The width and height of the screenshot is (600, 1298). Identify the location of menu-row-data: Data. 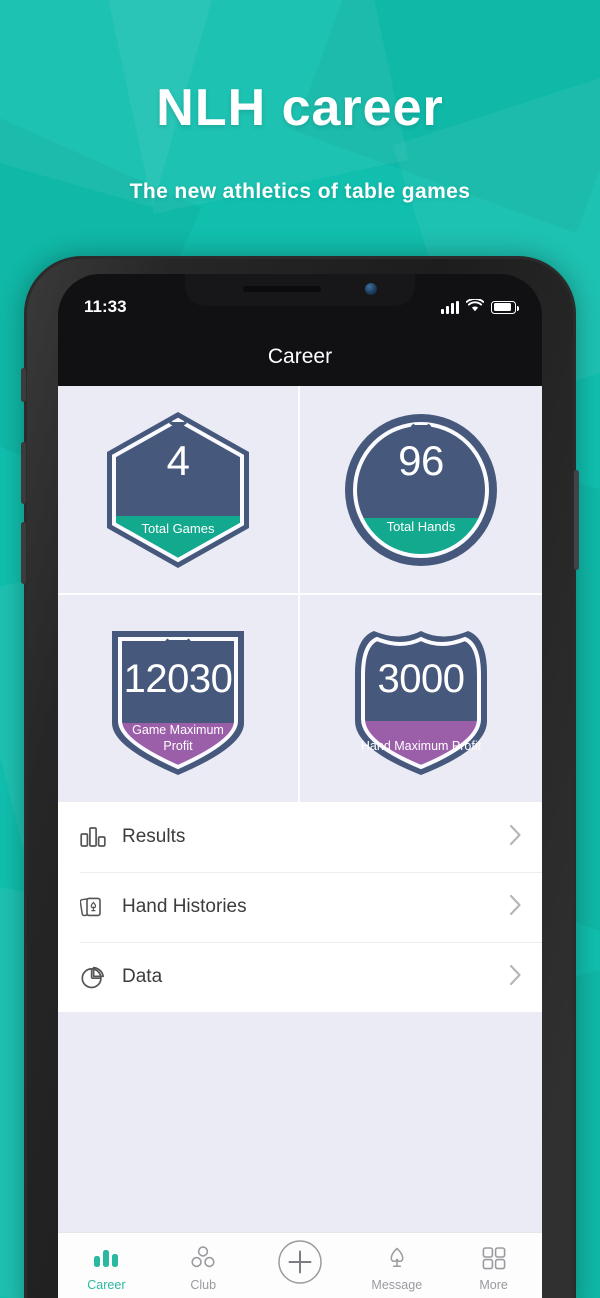
(300, 977).